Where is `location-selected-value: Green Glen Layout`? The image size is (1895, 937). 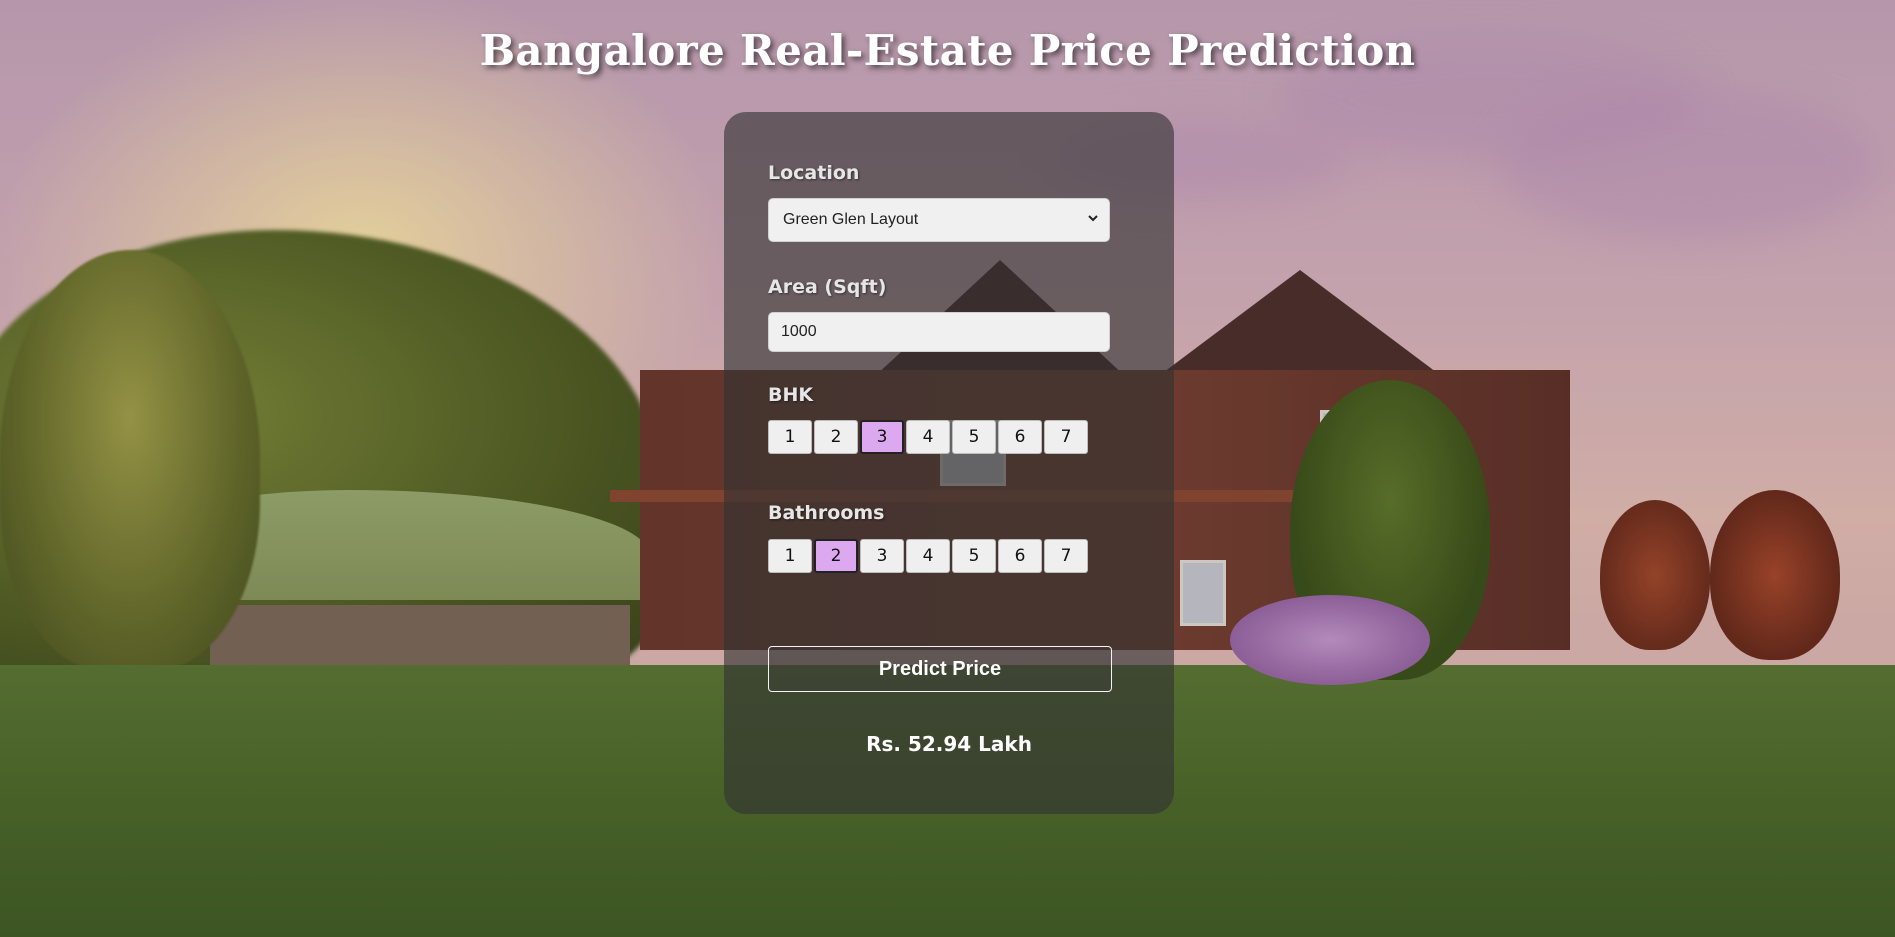 location-selected-value: Green Glen Layout is located at coordinates (851, 219).